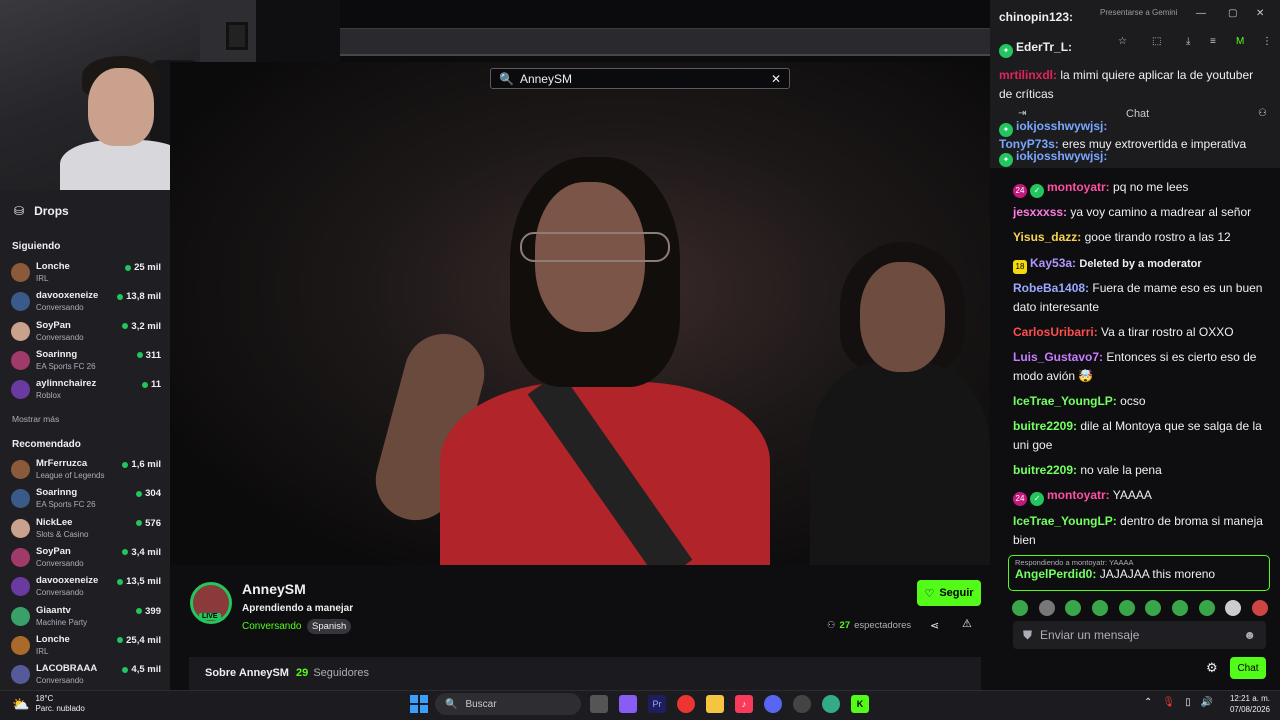 The height and width of the screenshot is (720, 1280). What do you see at coordinates (1249, 635) in the screenshot?
I see `emoji-icon: ☻` at bounding box center [1249, 635].